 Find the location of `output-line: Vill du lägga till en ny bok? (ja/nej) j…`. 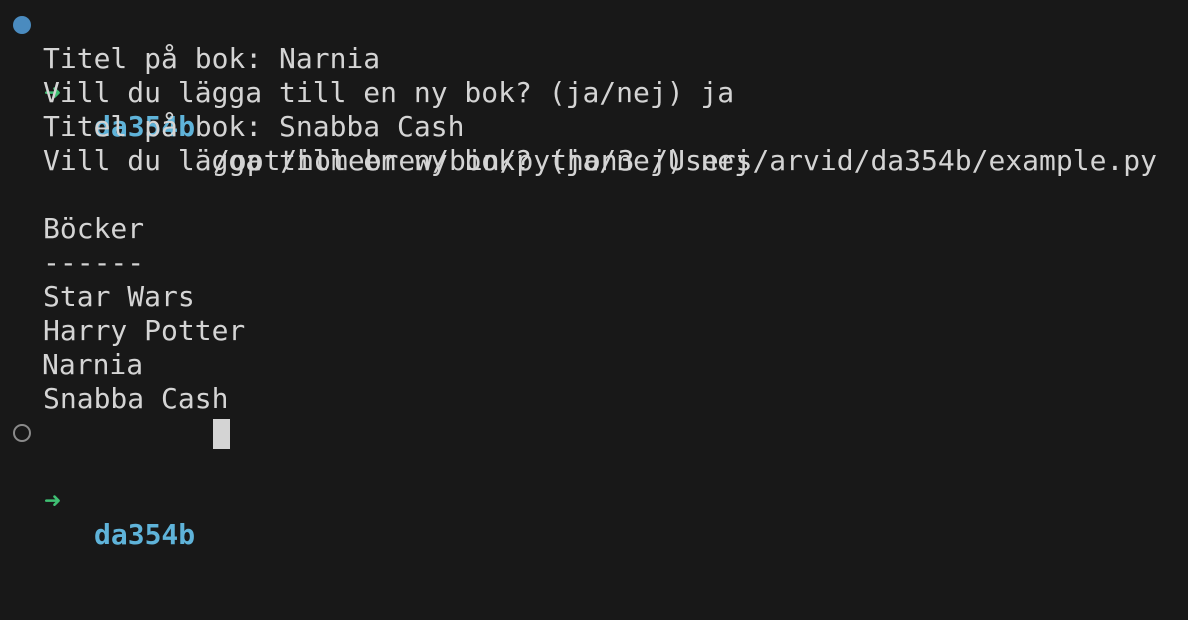

output-line: Vill du lägga till en ny bok? (ja/nej) j… is located at coordinates (389, 92).